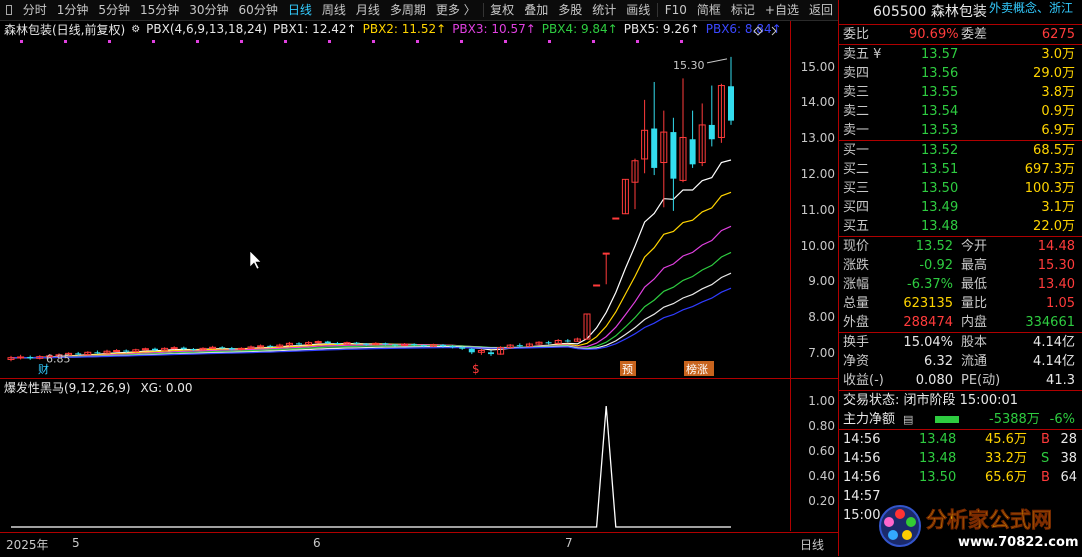 The image size is (1082, 557). I want to click on toolbar-item-16: F10, so click(676, 10).